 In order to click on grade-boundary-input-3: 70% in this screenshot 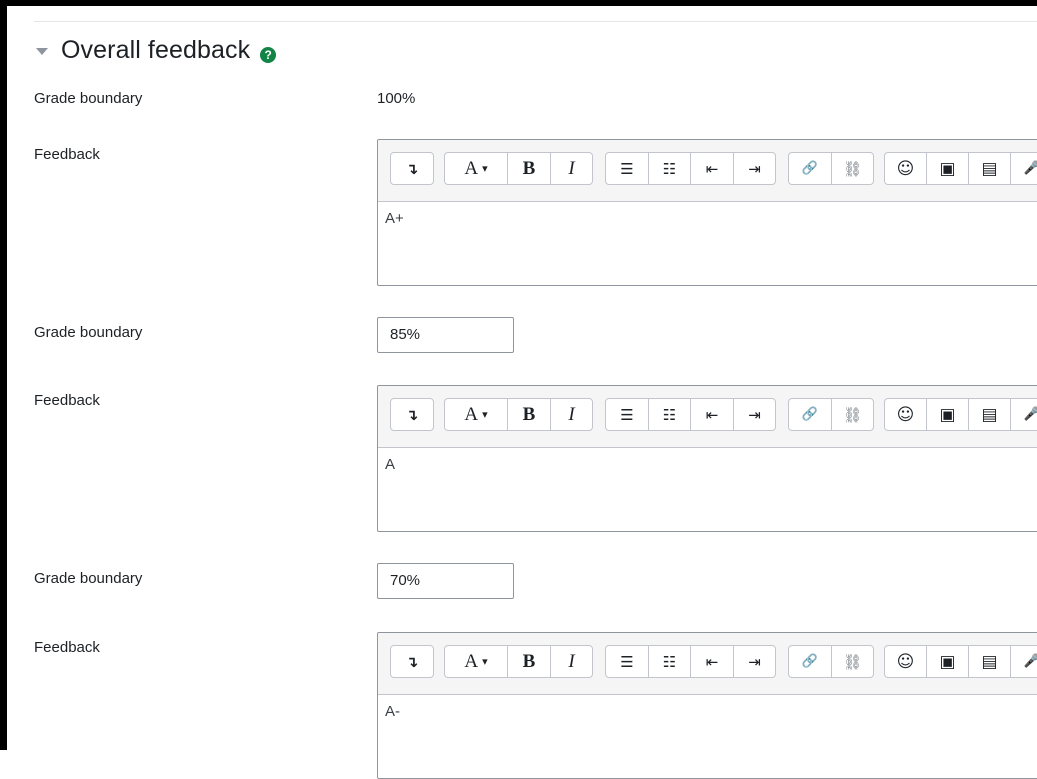, I will do `click(445, 581)`.